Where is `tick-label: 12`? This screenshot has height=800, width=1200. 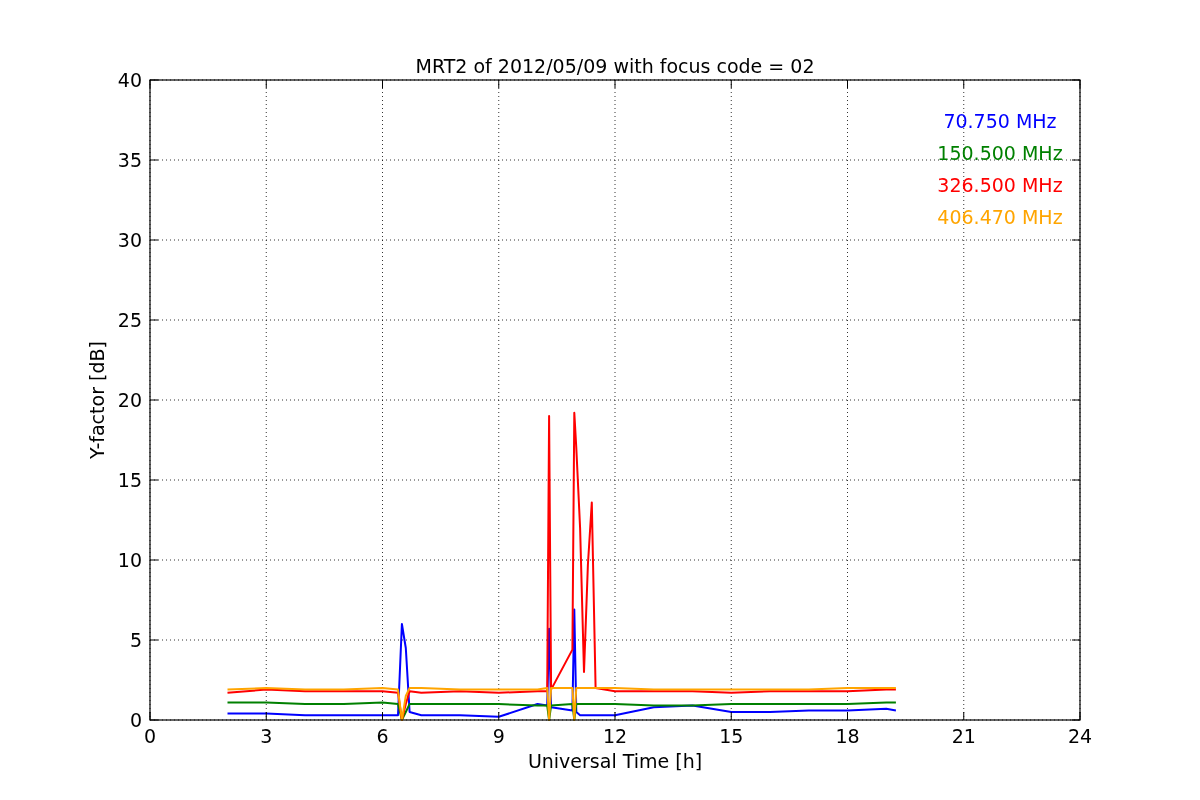
tick-label: 12 is located at coordinates (615, 736).